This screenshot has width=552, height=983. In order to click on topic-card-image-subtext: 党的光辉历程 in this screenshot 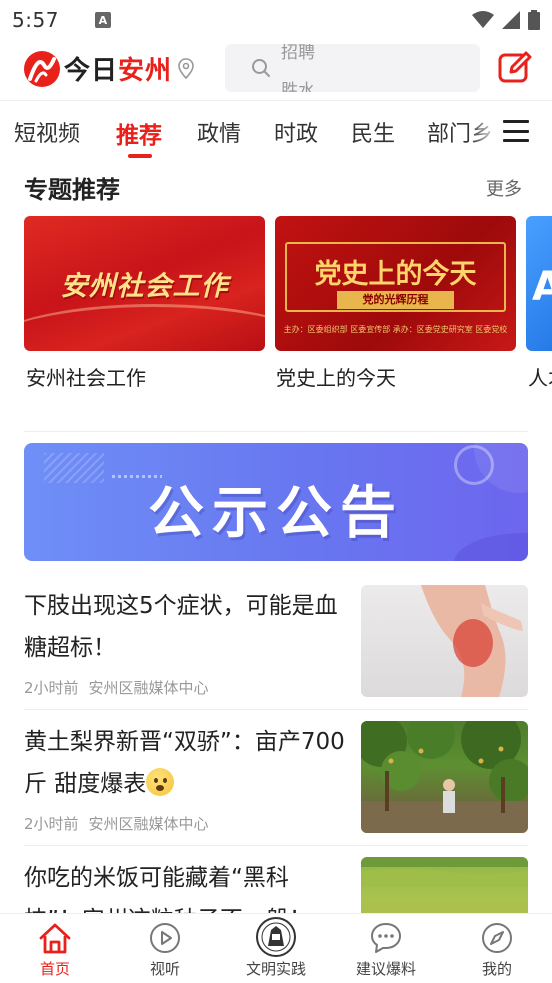, I will do `click(395, 300)`.